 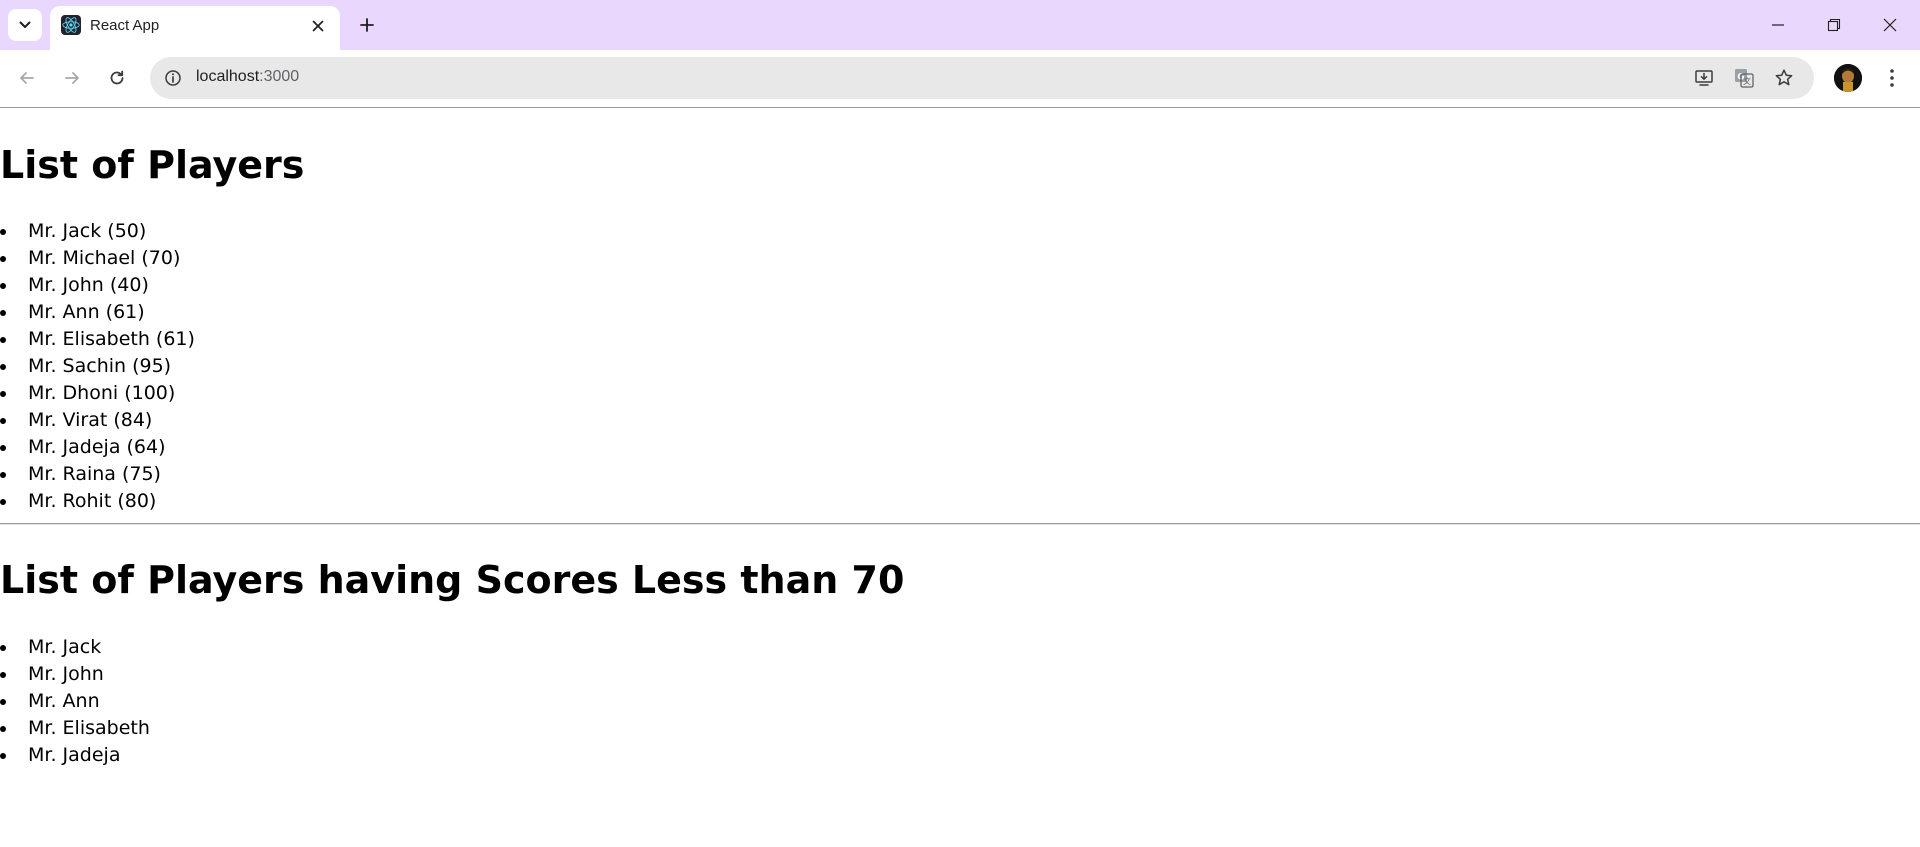 What do you see at coordinates (64, 701) in the screenshot?
I see `list-item-text: Mr. Ann` at bounding box center [64, 701].